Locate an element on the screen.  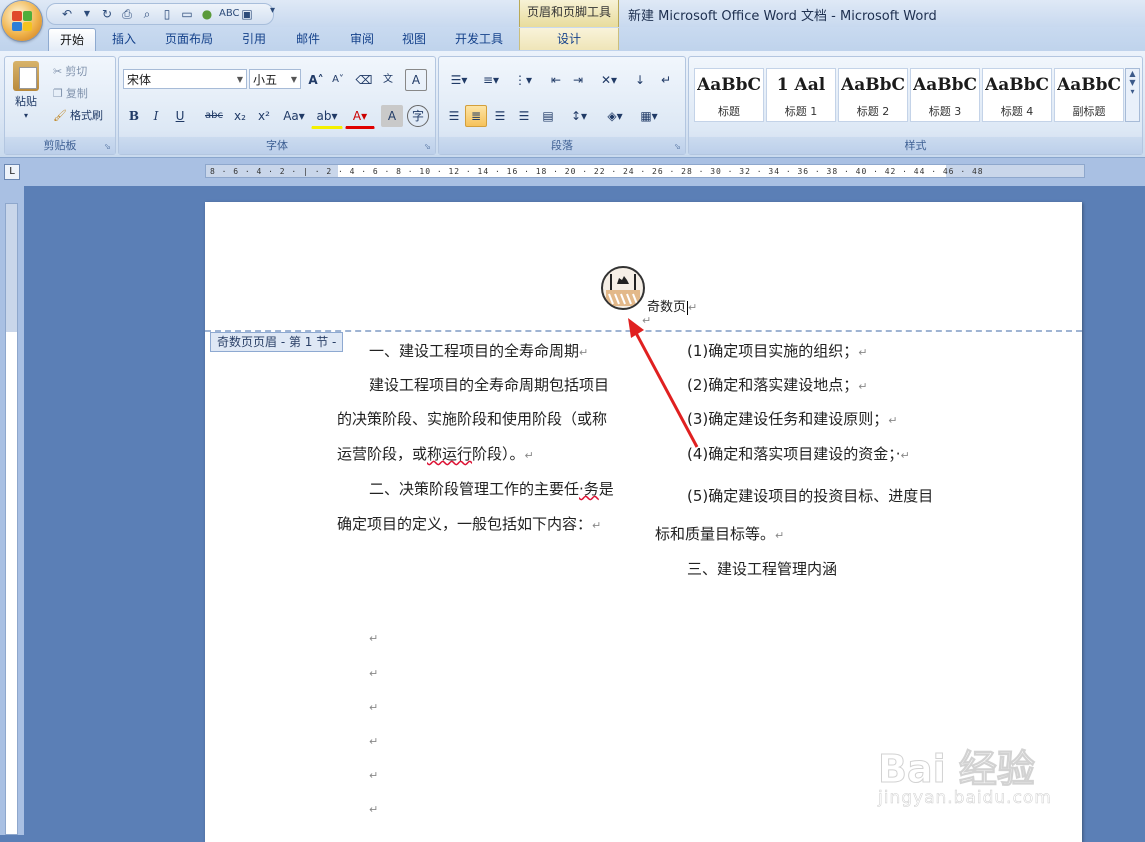
watermark-url: jingyan.baidu.com is located at coordinates (965, 798).